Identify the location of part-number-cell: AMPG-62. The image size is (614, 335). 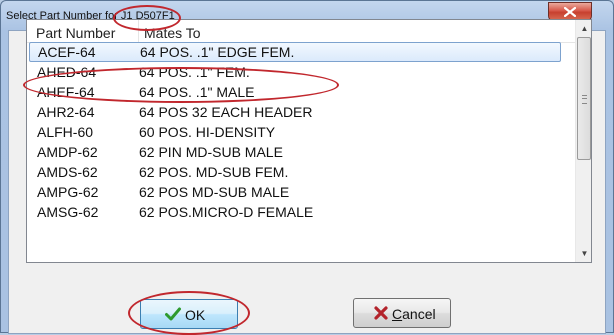
(68, 192).